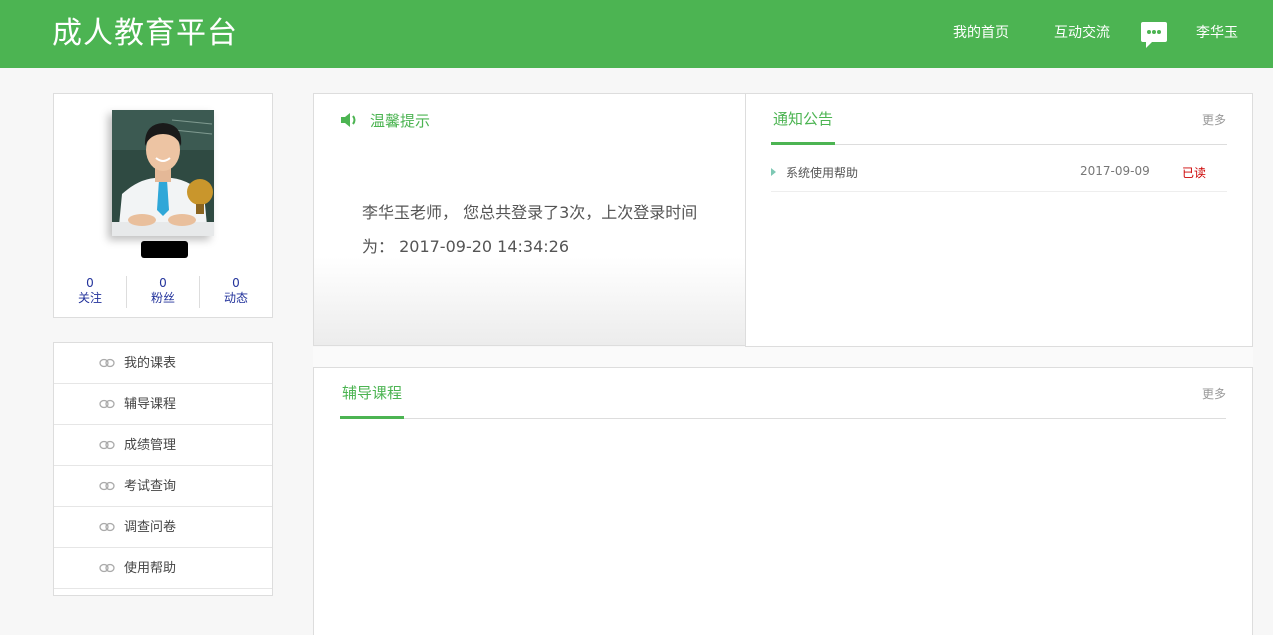 The height and width of the screenshot is (635, 1273). Describe the element at coordinates (162, 298) in the screenshot. I see `stat-fans-label: 粉丝` at that location.